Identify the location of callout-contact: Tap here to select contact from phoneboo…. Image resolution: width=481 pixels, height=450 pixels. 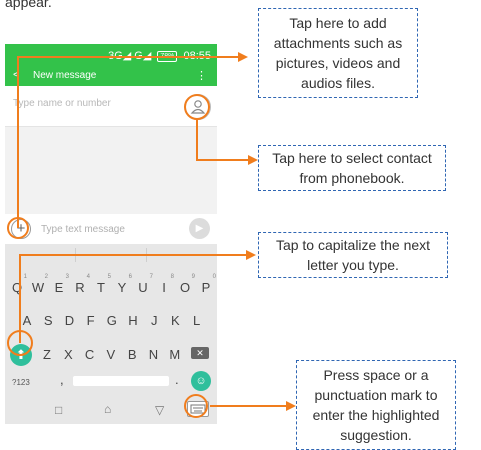
(352, 168).